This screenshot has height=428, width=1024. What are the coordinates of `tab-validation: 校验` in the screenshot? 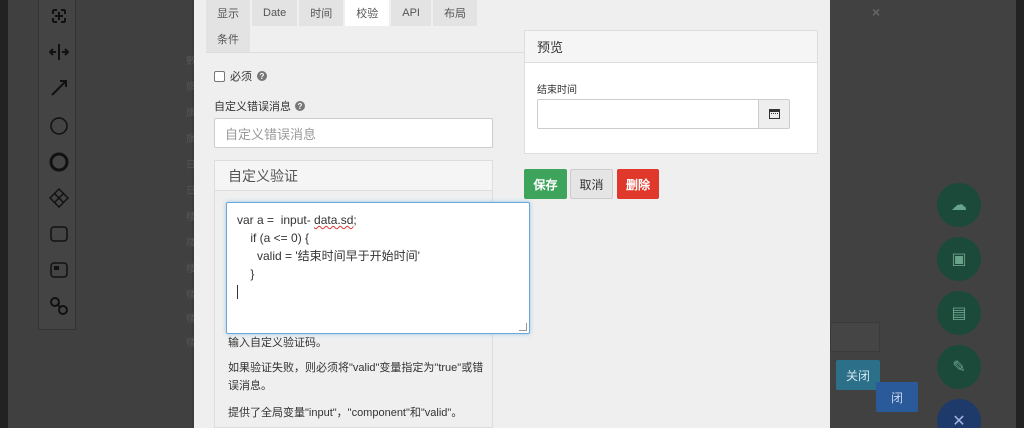 It's located at (367, 13).